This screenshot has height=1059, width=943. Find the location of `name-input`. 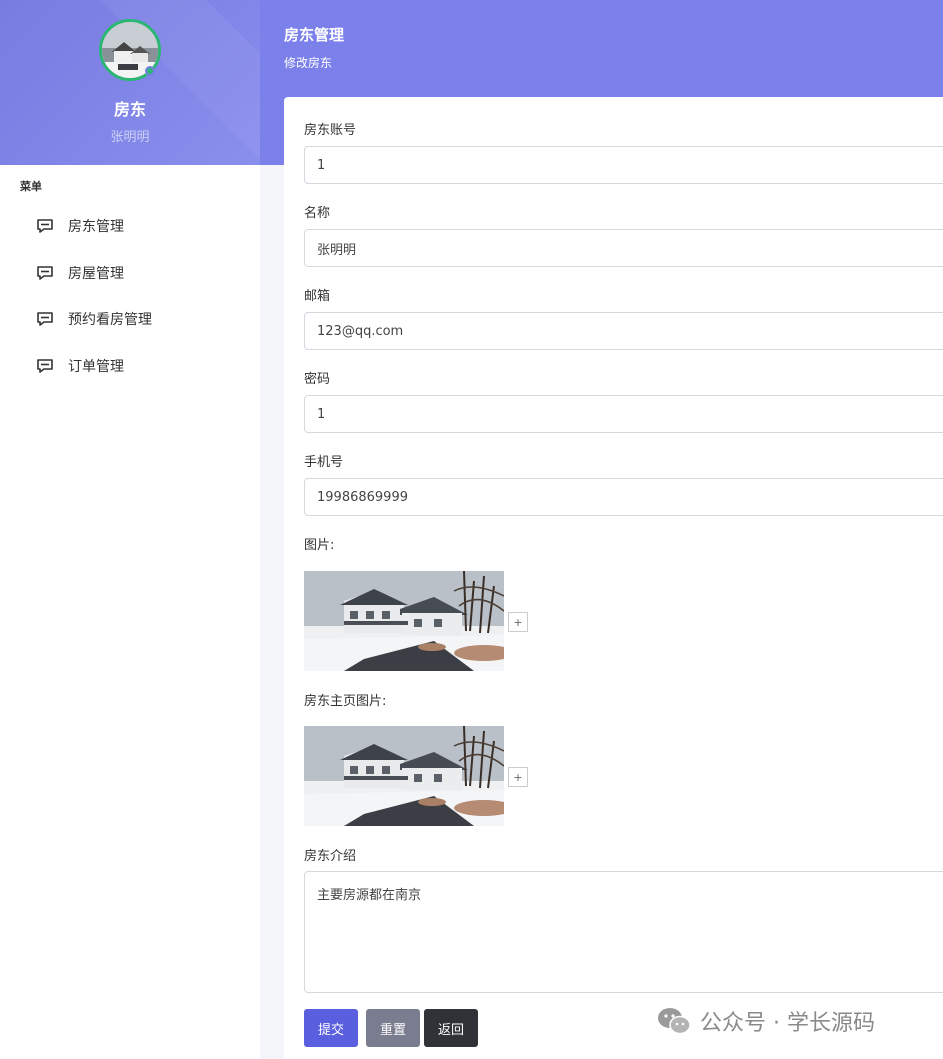

name-input is located at coordinates (623, 248).